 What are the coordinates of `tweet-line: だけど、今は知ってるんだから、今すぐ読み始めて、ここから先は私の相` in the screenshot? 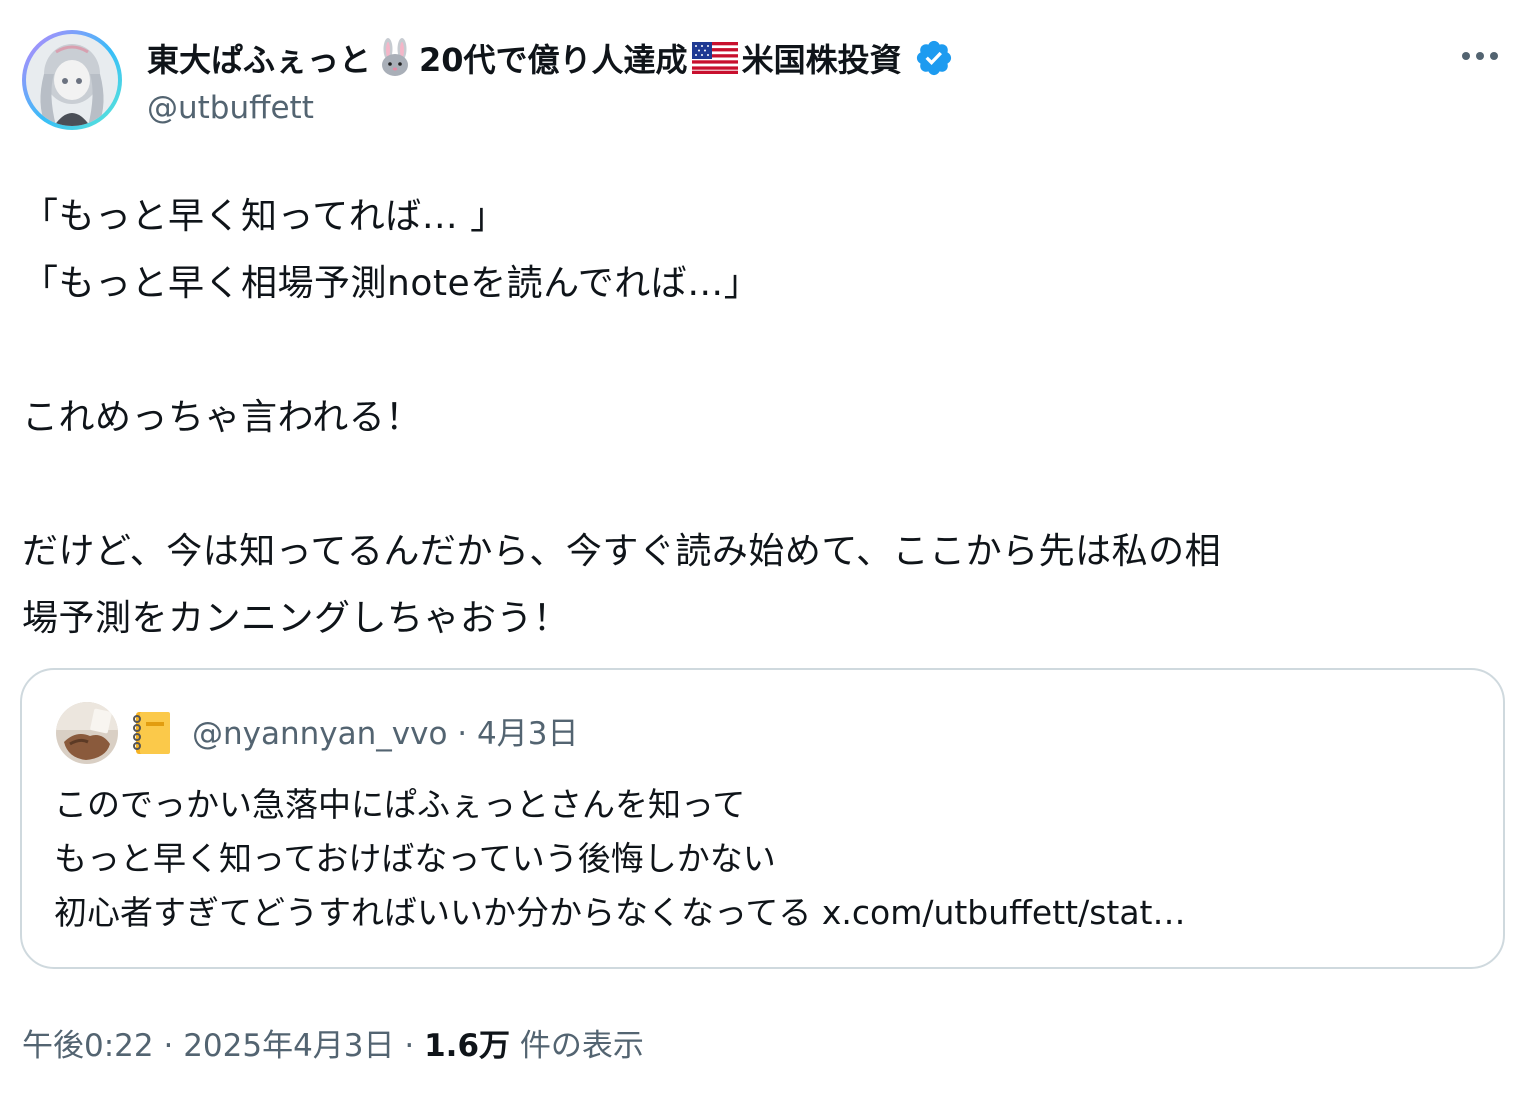 It's located at (622, 551).